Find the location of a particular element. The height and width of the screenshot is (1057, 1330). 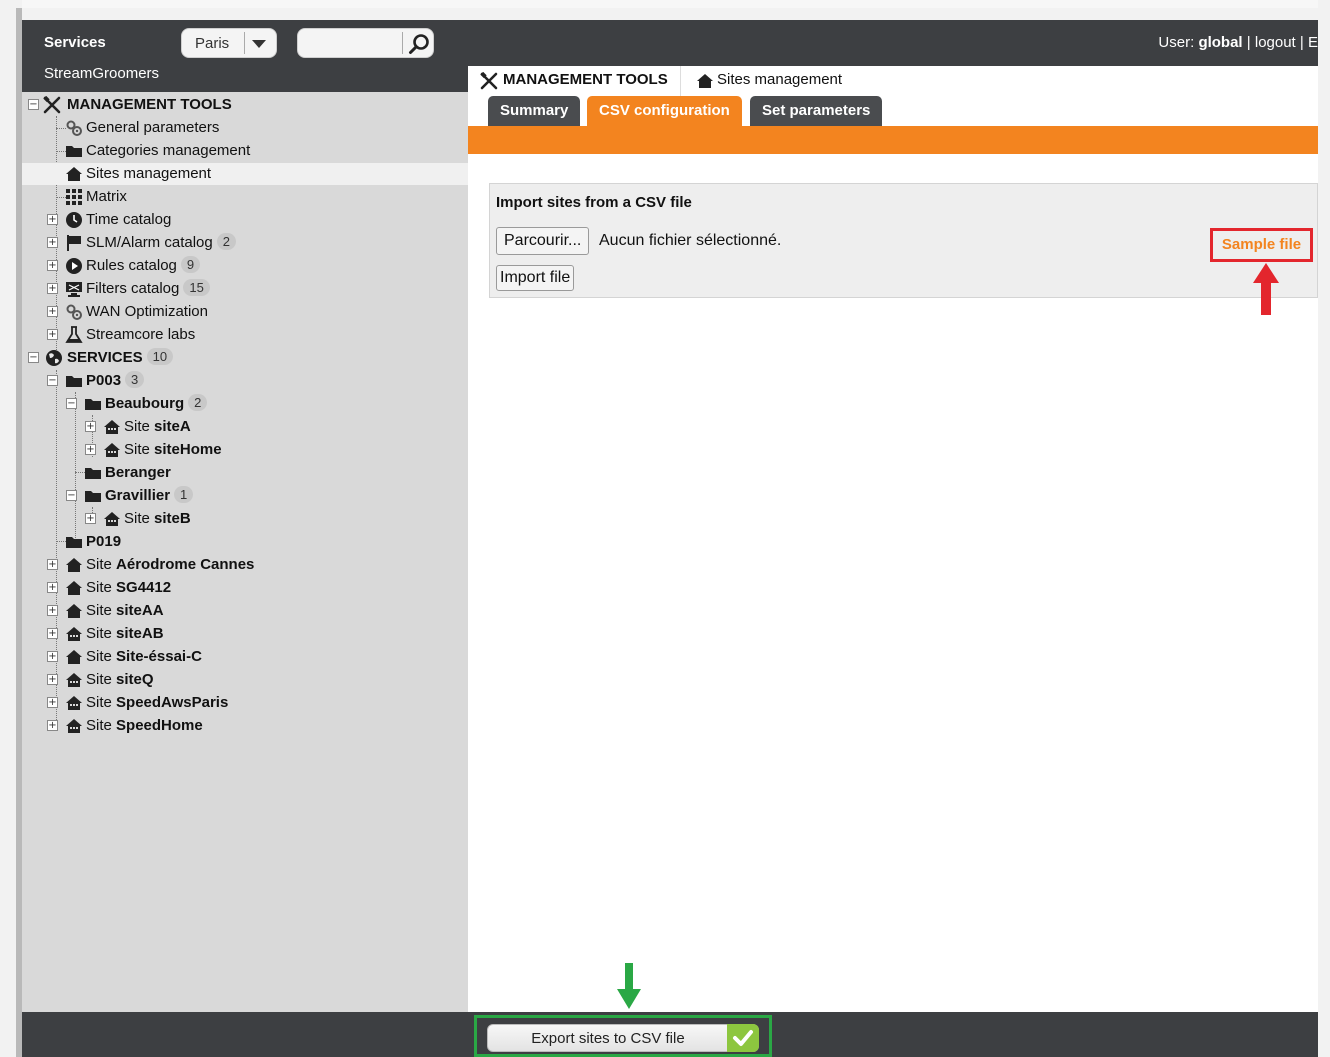

tab-set-parameters: Set parameters is located at coordinates (816, 111).